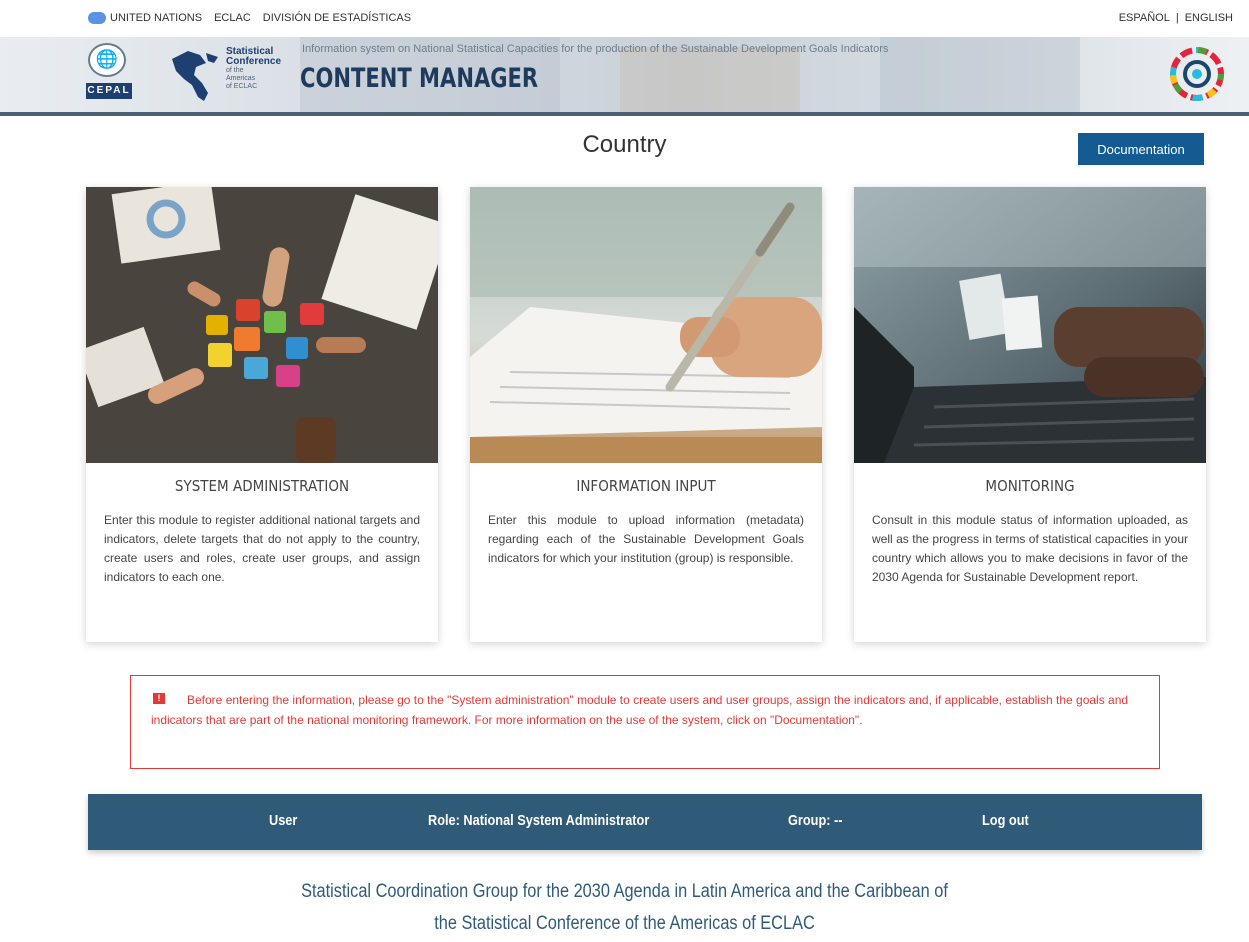 The height and width of the screenshot is (942, 1249). I want to click on card-title: SYSTEM ADMINISTRATION, so click(262, 486).